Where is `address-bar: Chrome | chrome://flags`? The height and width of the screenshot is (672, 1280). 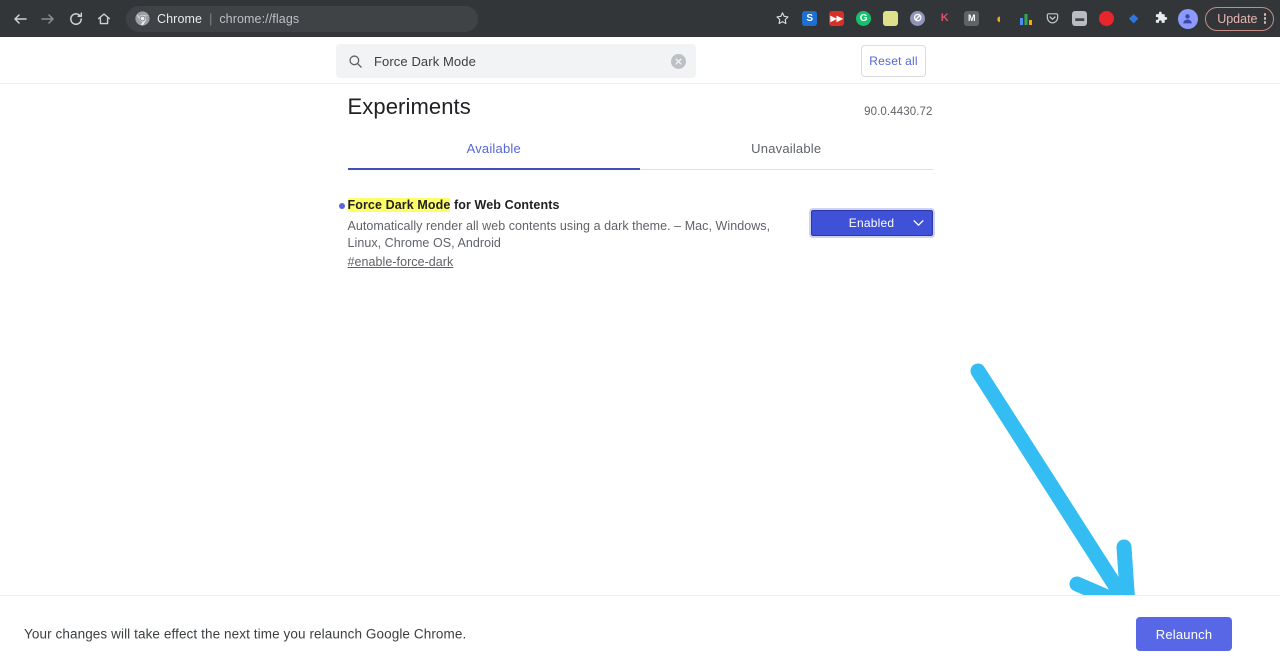 address-bar: Chrome | chrome://flags is located at coordinates (302, 18).